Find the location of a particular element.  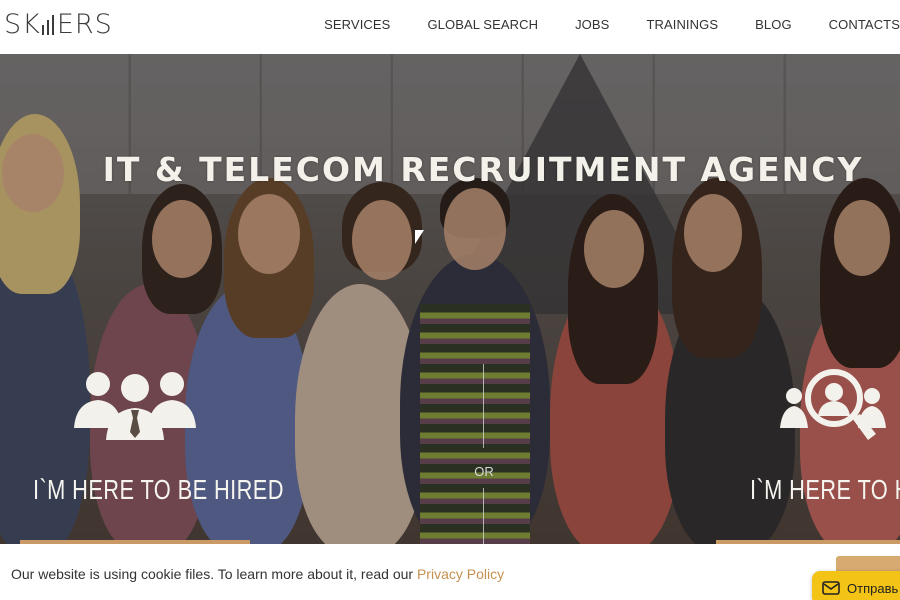

hire-label: I`M HERE TO HIRE is located at coordinates (825, 489).